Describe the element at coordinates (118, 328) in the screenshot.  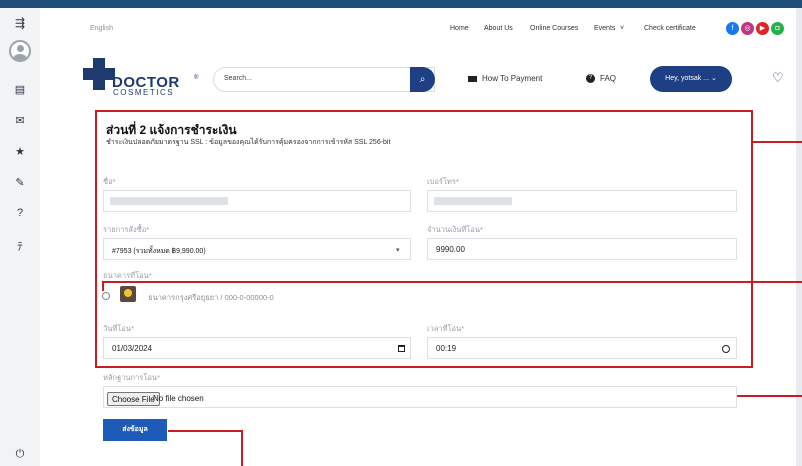
I see `date-label: วันที่โอน*` at that location.